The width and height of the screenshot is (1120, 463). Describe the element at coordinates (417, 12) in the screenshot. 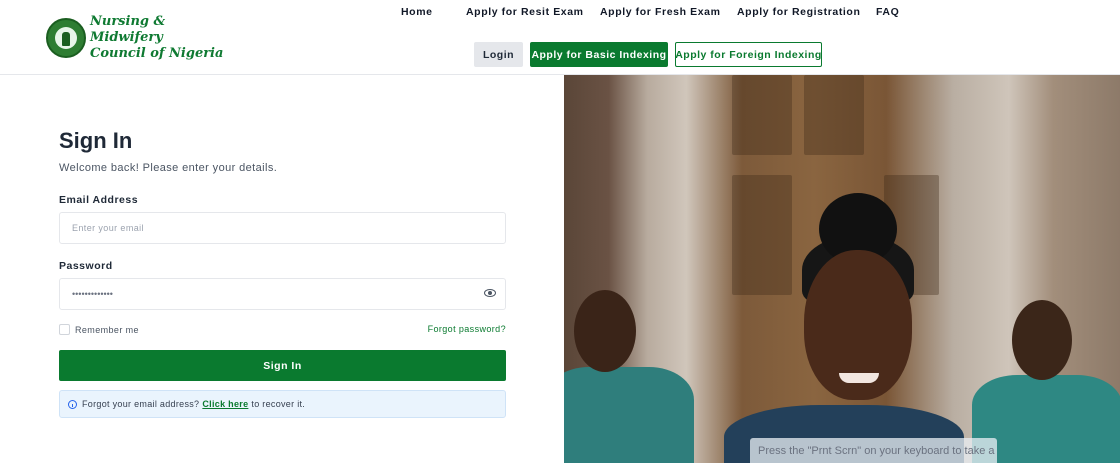

I see `nav-home: Home` at that location.